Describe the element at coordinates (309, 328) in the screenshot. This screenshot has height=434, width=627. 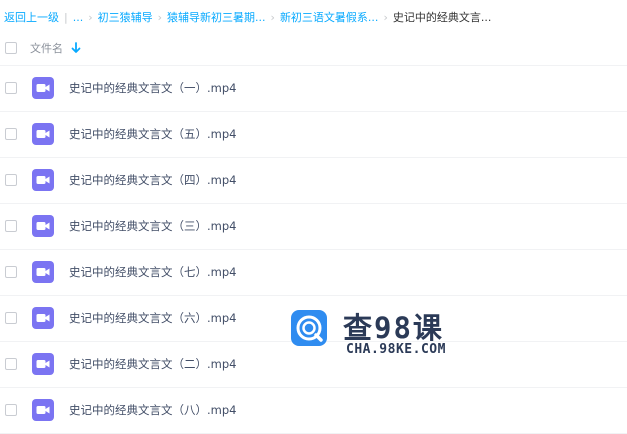
I see `watermark-logo-icon` at that location.